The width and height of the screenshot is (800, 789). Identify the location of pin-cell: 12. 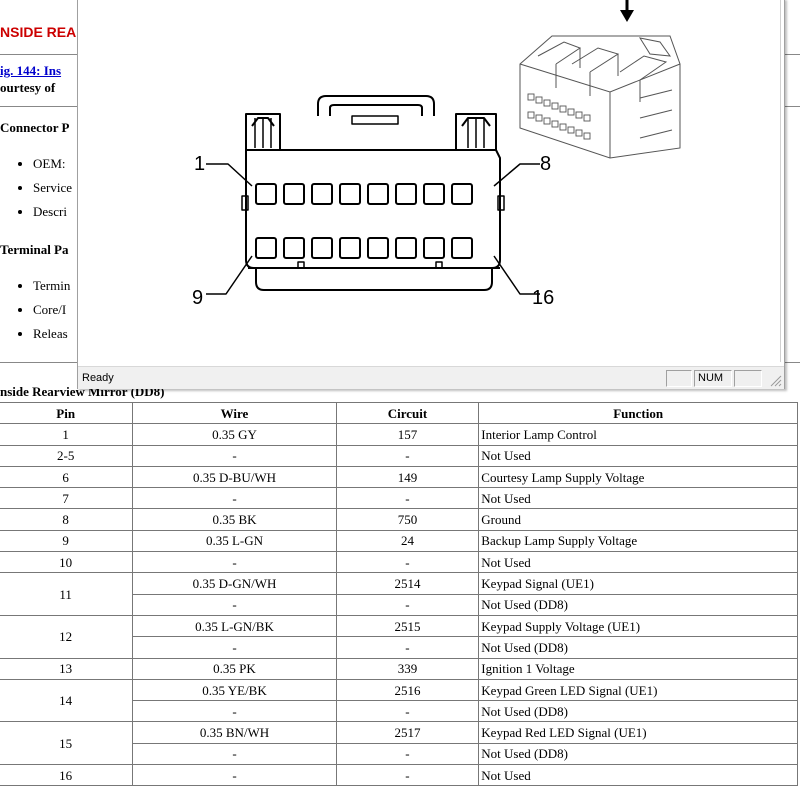
(67, 636).